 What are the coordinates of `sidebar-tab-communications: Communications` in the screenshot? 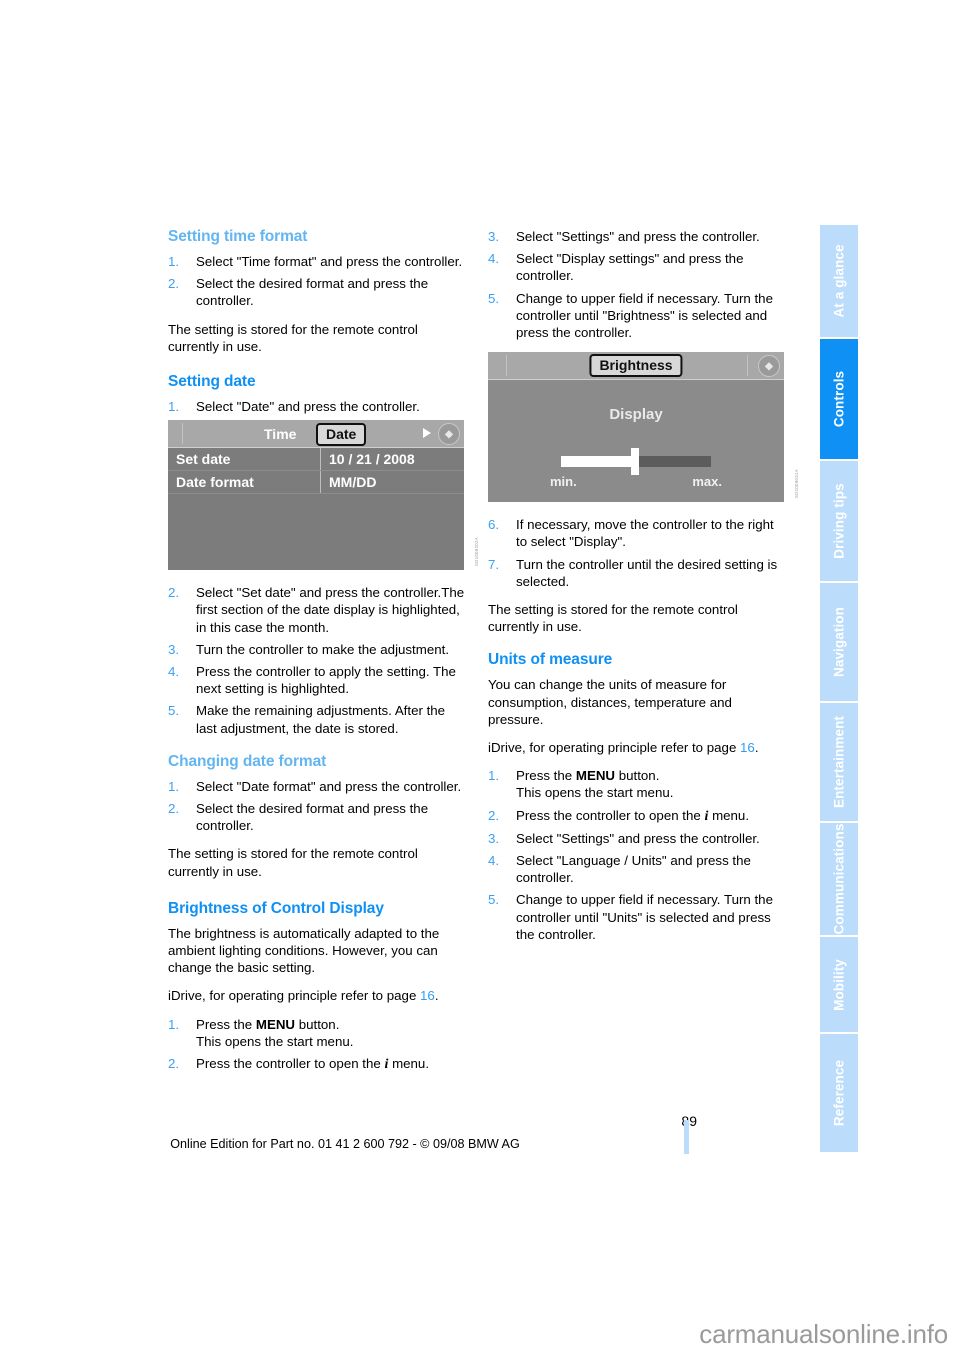 It's located at (839, 879).